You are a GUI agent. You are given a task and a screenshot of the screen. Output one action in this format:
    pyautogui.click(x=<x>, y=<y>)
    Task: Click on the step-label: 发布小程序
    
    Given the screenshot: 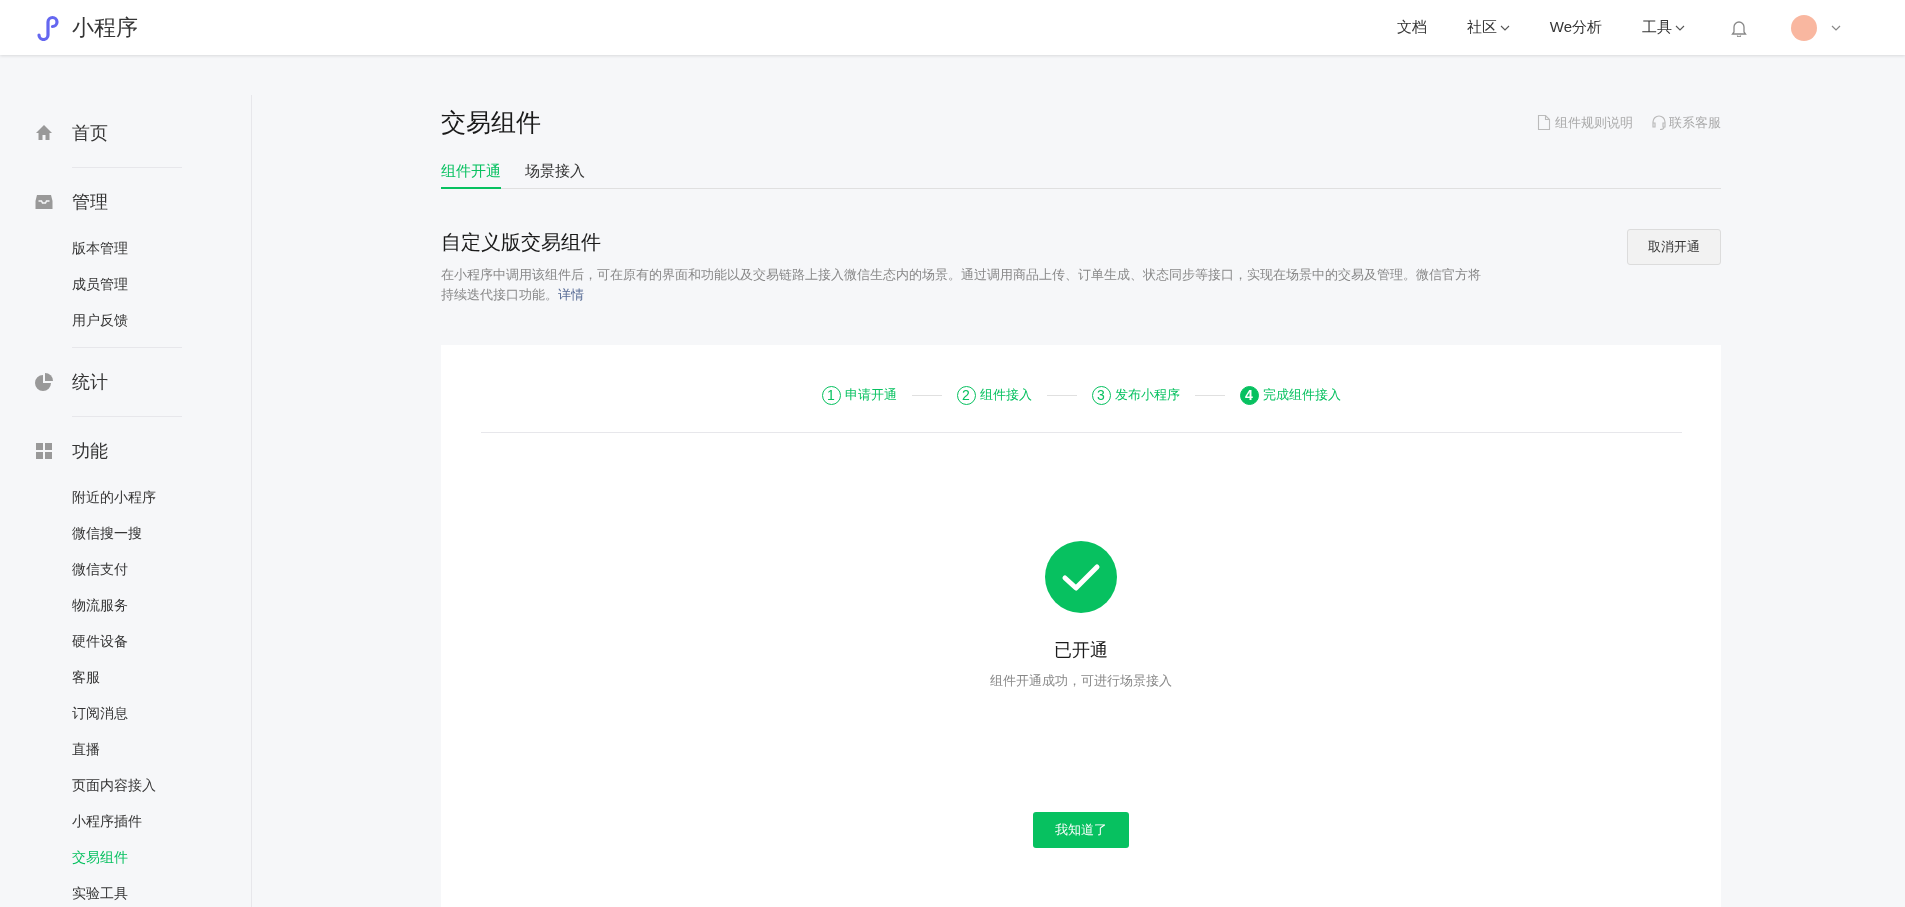 What is the action you would take?
    pyautogui.click(x=1147, y=395)
    